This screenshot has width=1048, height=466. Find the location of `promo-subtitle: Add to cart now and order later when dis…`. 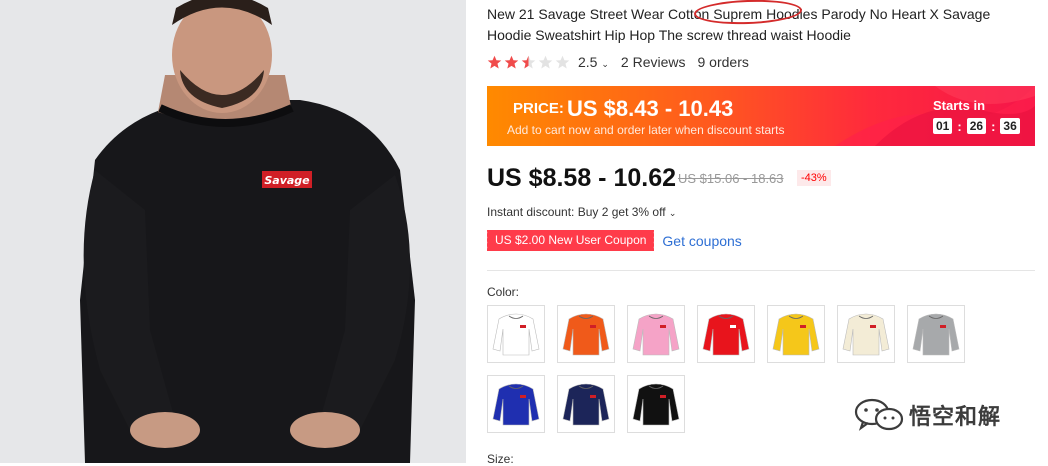

promo-subtitle: Add to cart now and order later when dis… is located at coordinates (646, 130).